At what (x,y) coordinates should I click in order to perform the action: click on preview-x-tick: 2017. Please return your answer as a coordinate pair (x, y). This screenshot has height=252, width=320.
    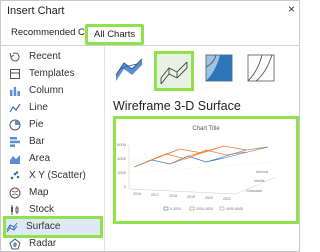
    Looking at the image, I should click on (155, 195).